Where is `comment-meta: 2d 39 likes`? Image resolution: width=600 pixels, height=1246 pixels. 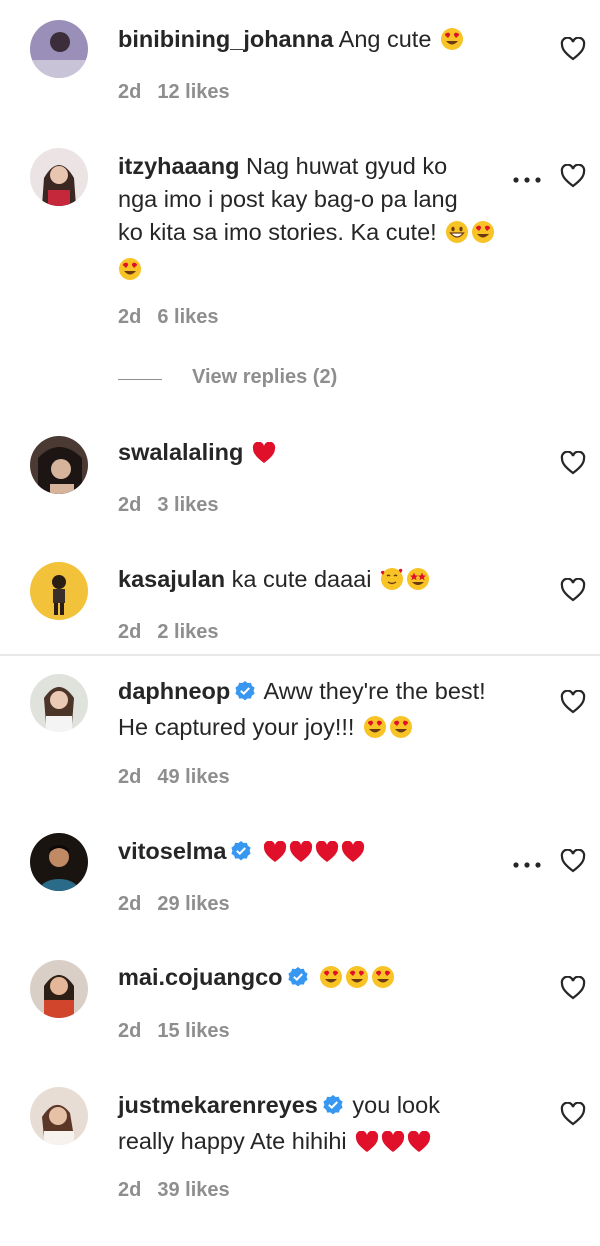 comment-meta: 2d 39 likes is located at coordinates (174, 1190).